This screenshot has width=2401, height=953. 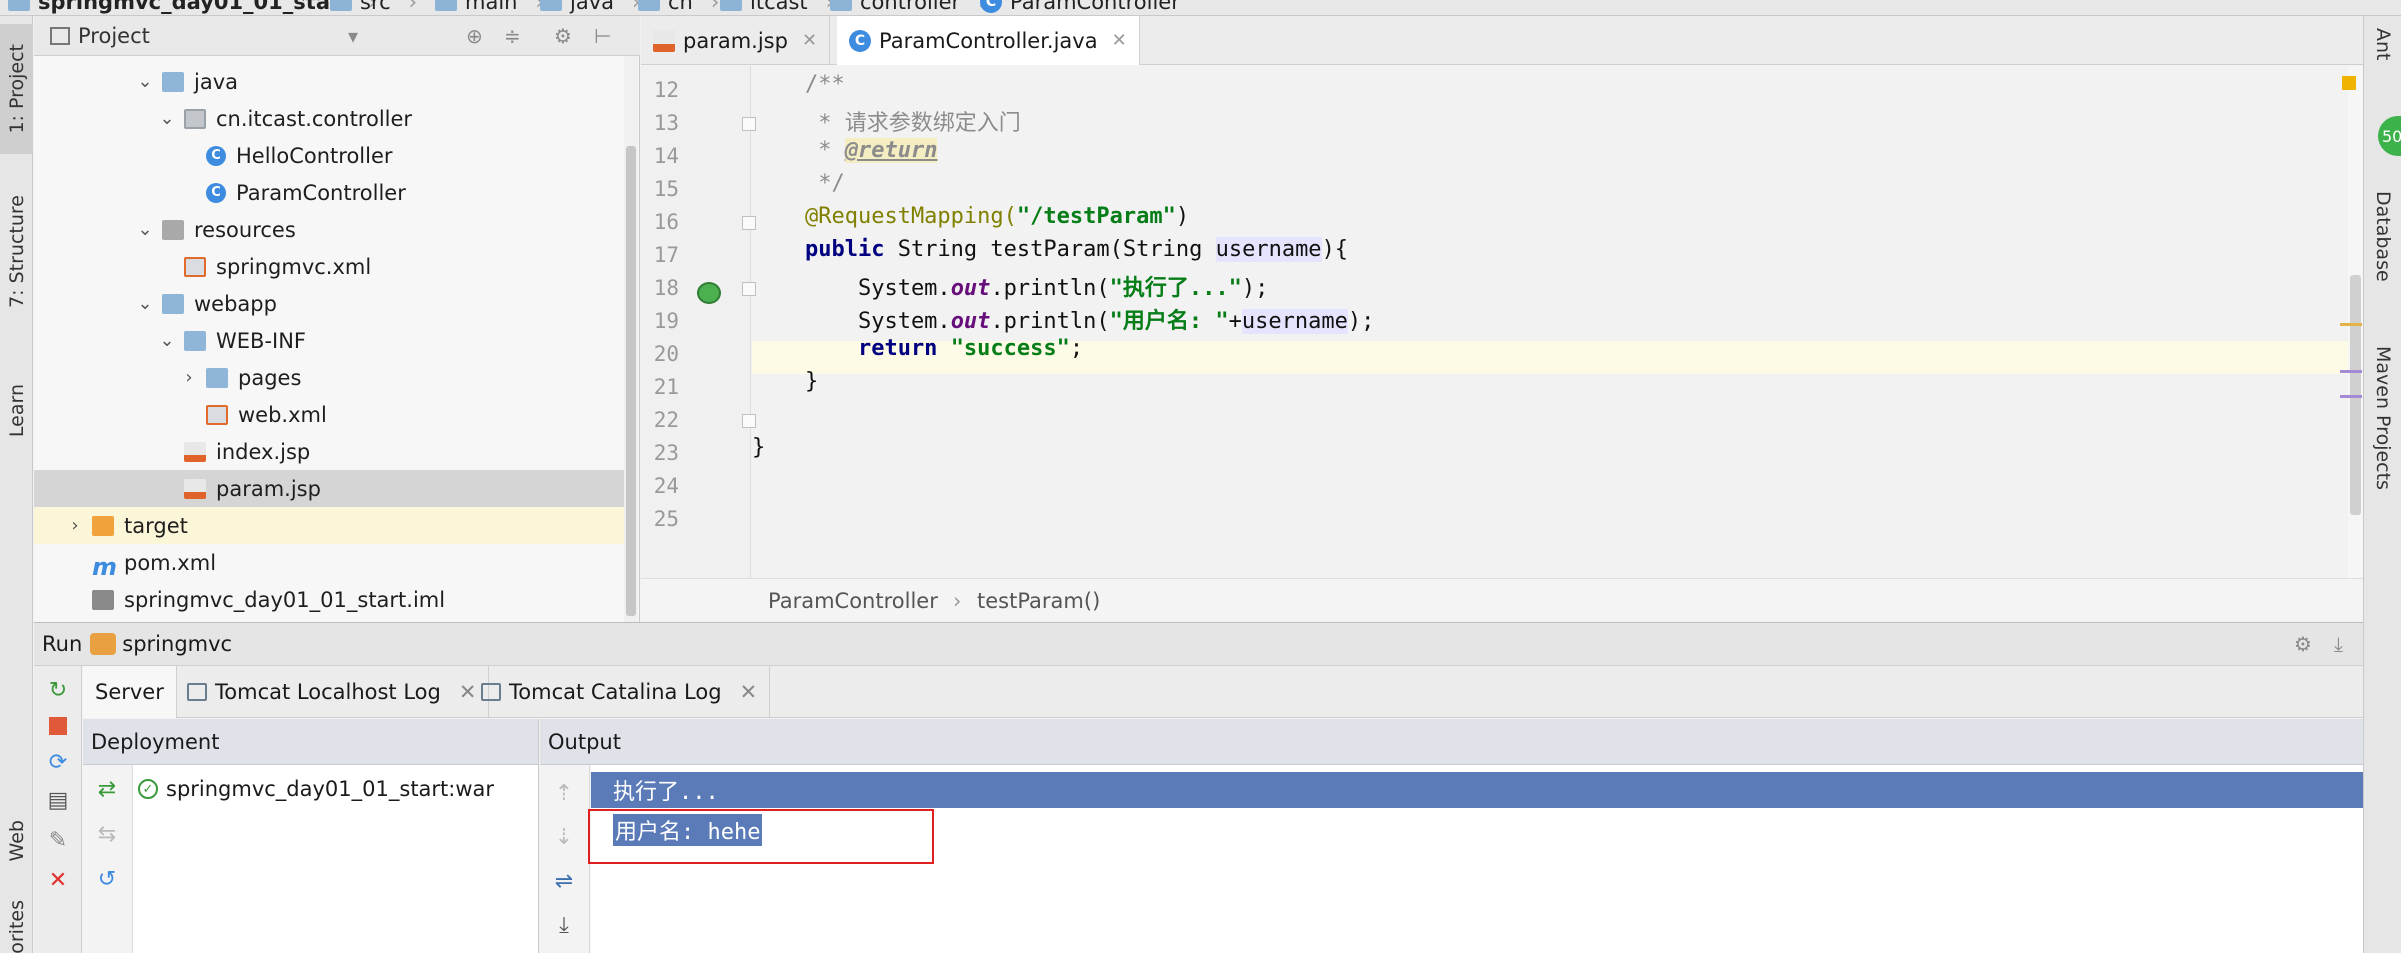 What do you see at coordinates (192, 8) in the screenshot?
I see `nav-crumb-project: springmvc_day01_01_start ›` at bounding box center [192, 8].